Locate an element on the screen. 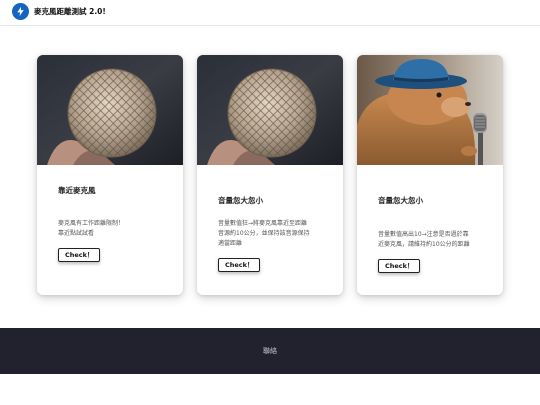 The height and width of the screenshot is (405, 540). app-title: 麥克風距離測試 2.0! is located at coordinates (70, 11).